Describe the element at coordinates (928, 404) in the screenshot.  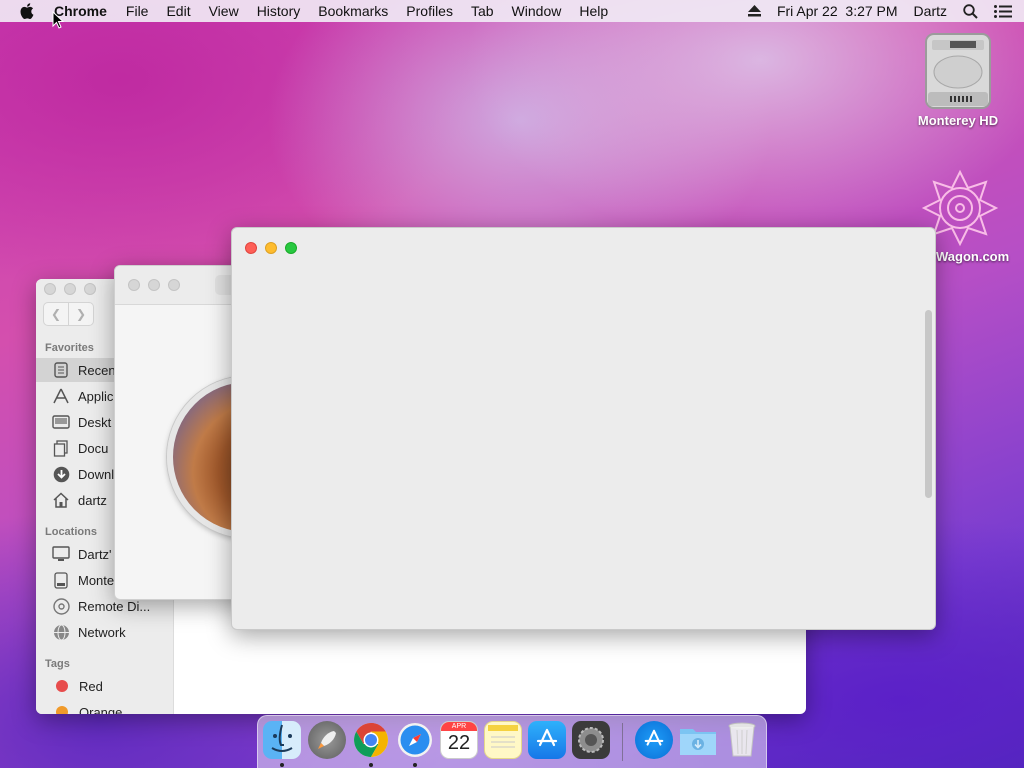
I see `vertical-scrollbar` at that location.